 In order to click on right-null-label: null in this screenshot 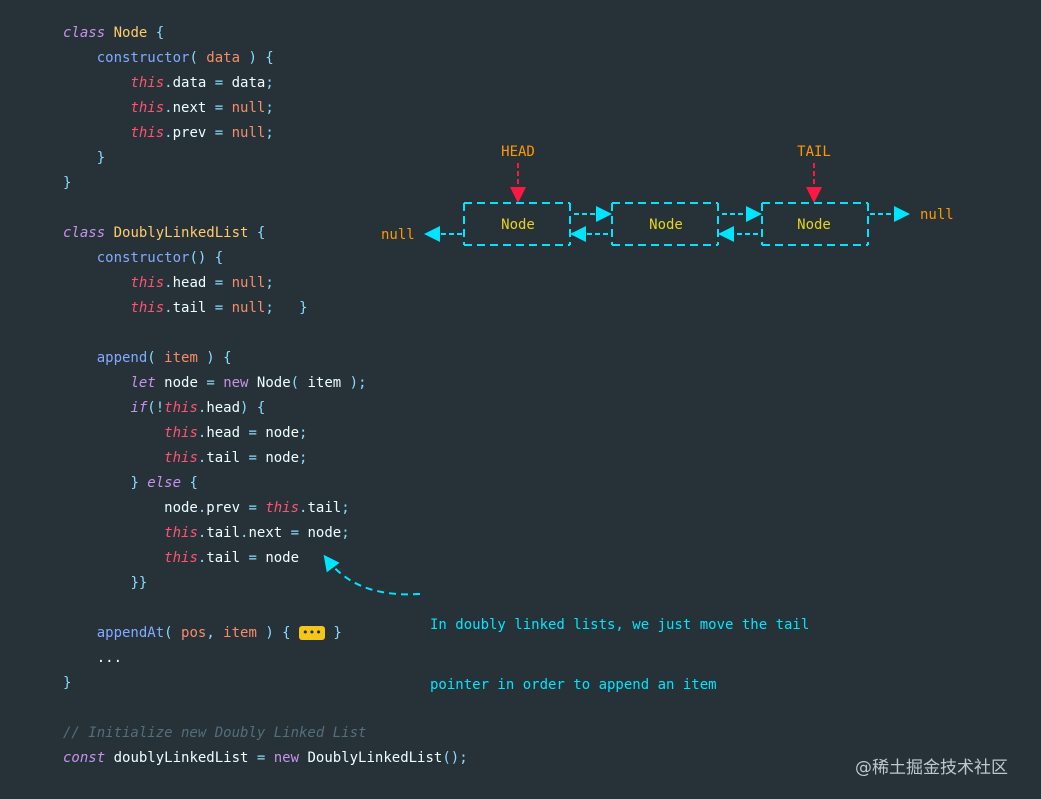, I will do `click(937, 215)`.